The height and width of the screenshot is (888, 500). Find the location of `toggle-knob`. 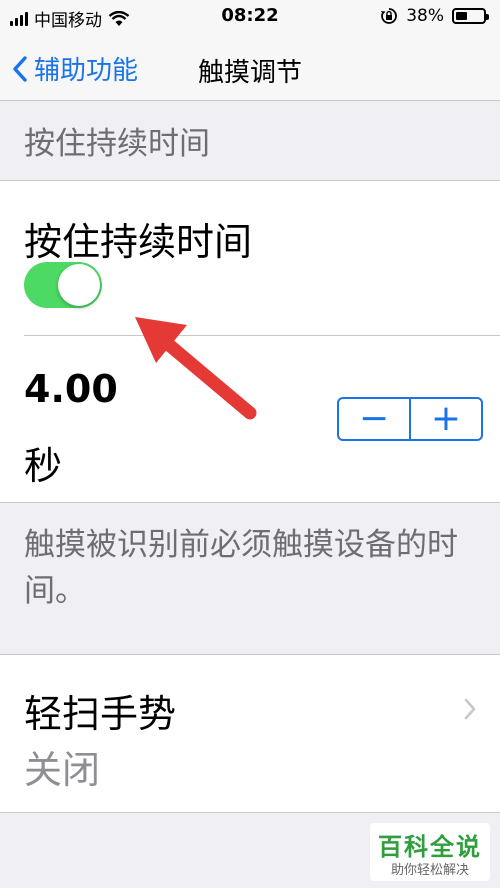

toggle-knob is located at coordinates (79, 285).